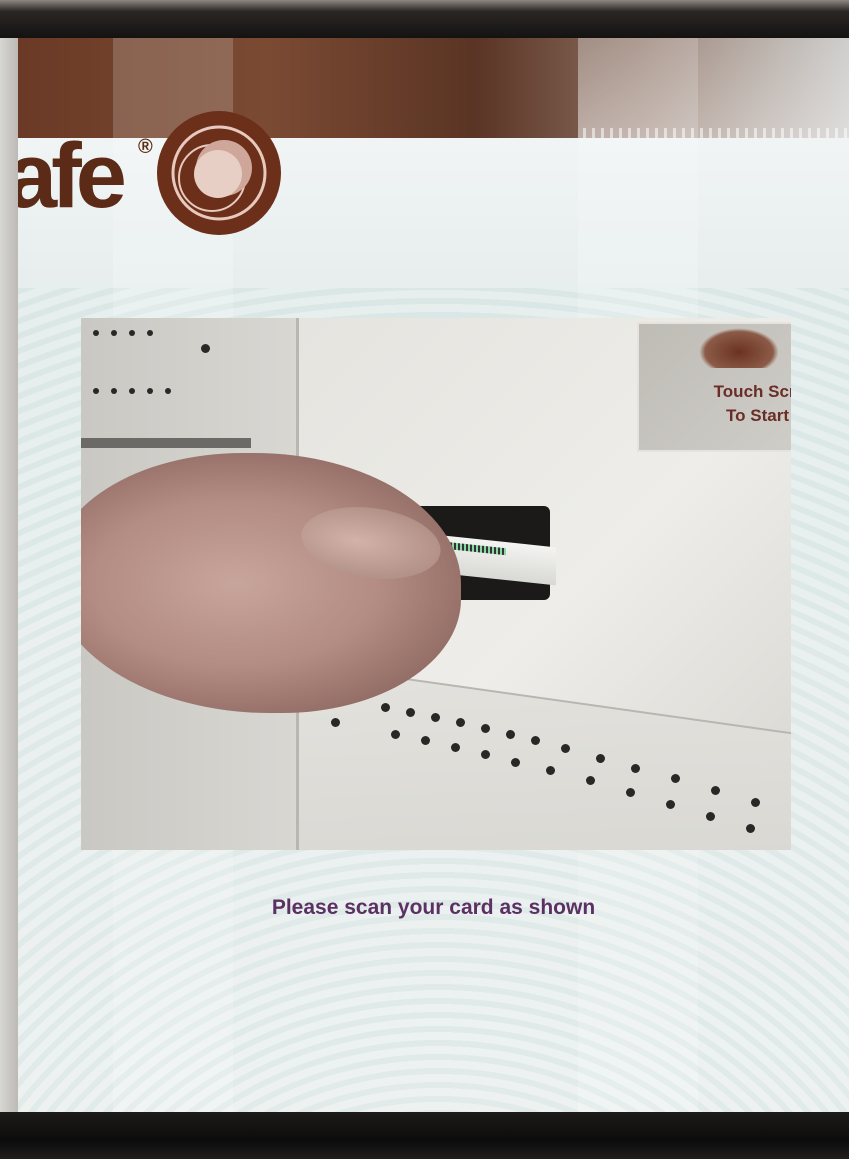 The width and height of the screenshot is (849, 1159). Describe the element at coordinates (166, 443) in the screenshot. I see `locker-slot` at that location.